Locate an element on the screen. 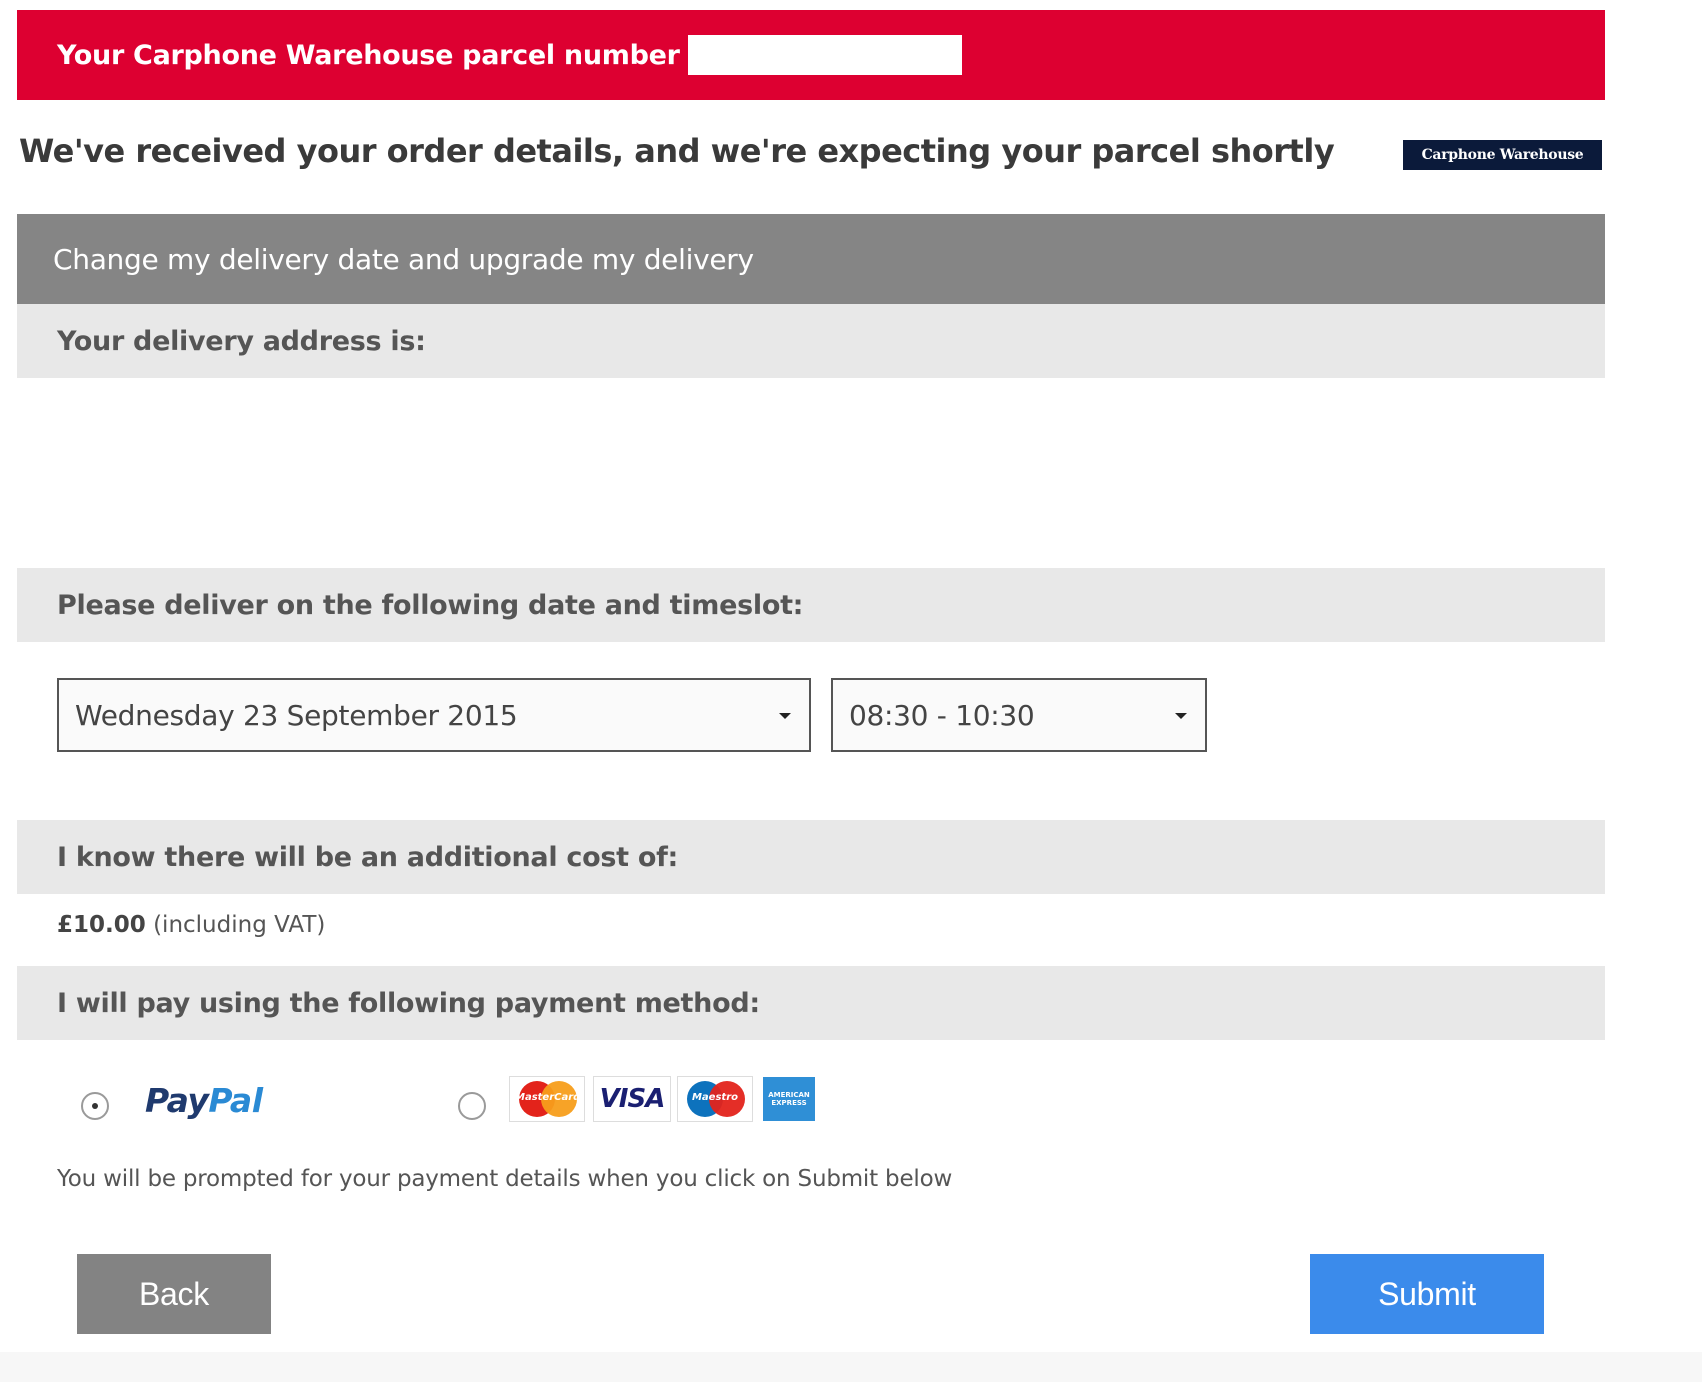  paypal-logo-pay: Pay is located at coordinates (177, 1100).